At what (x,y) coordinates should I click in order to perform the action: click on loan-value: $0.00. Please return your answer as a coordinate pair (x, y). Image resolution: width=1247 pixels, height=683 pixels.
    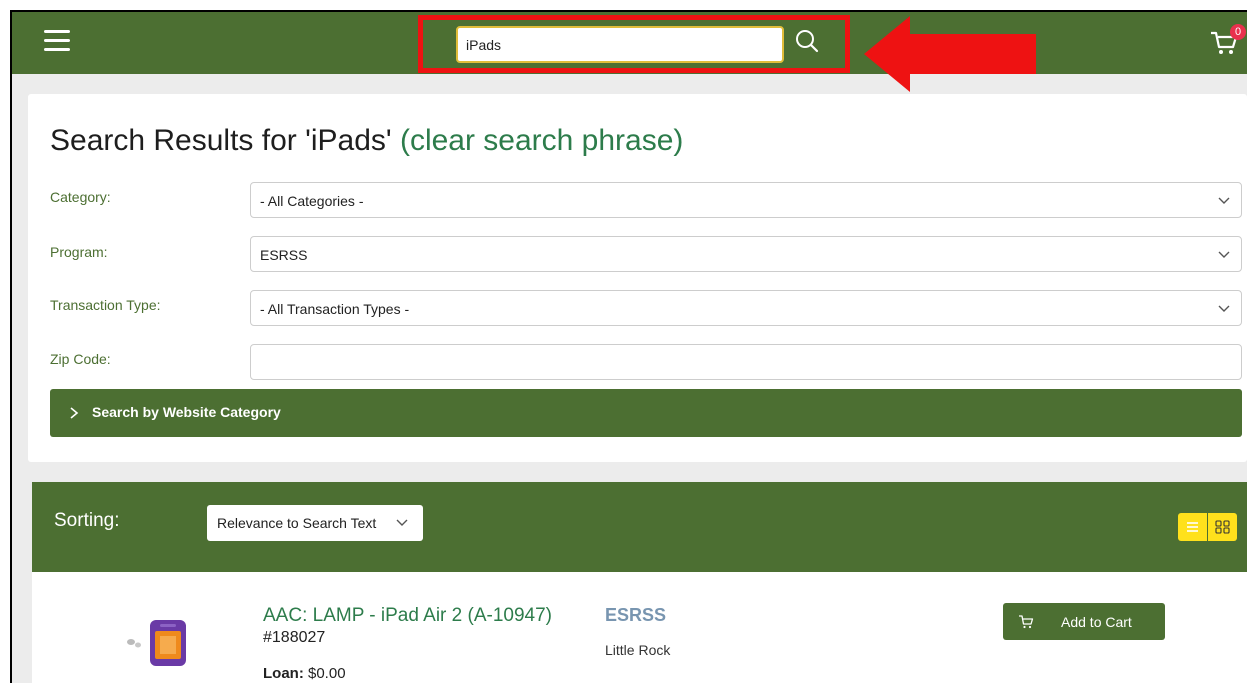
    Looking at the image, I should click on (327, 673).